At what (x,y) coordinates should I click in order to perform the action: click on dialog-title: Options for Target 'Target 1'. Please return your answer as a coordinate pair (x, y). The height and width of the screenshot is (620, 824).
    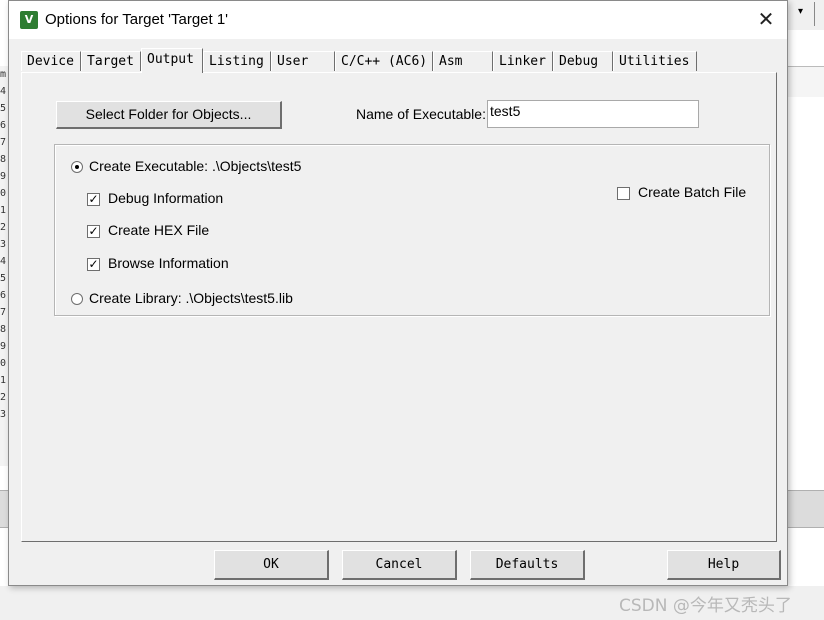
    Looking at the image, I should click on (137, 19).